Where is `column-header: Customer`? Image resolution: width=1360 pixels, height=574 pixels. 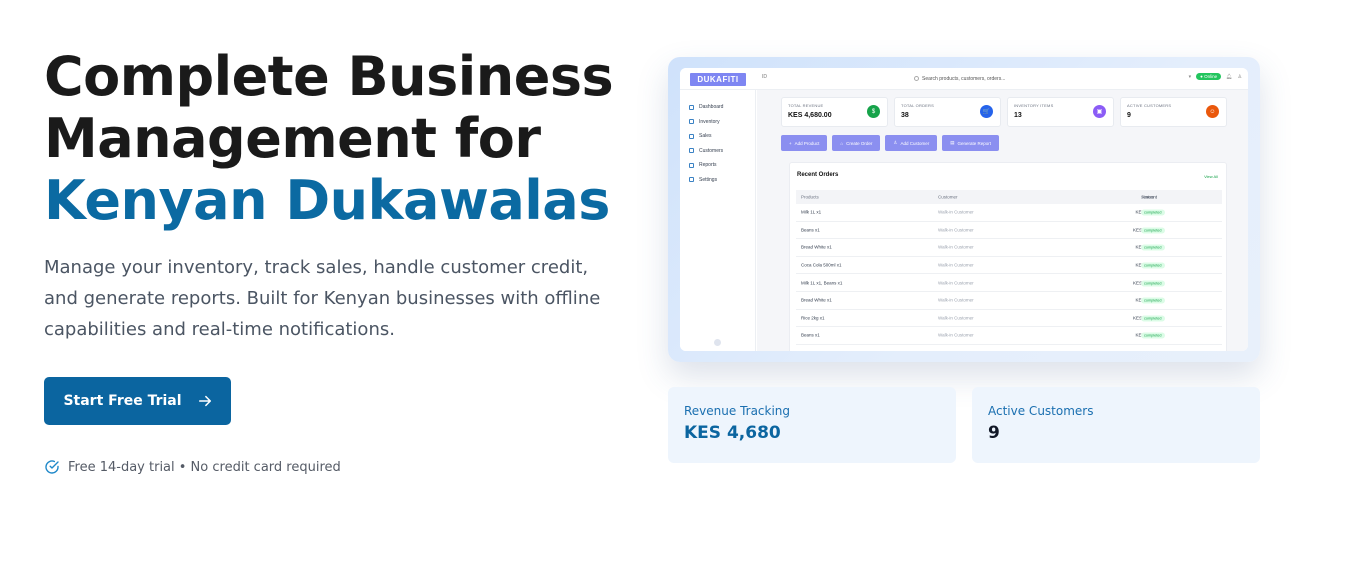
column-header: Customer is located at coordinates (948, 197).